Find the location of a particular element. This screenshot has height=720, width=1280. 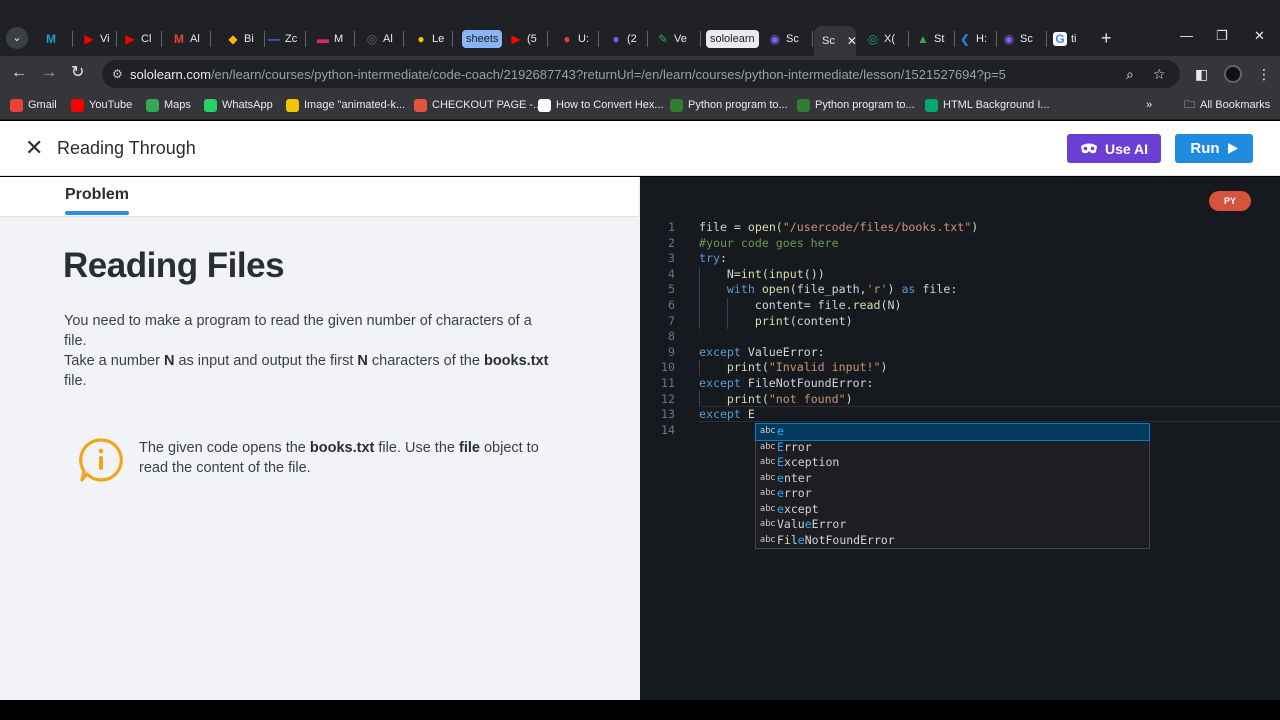

browser-tab: ● U: is located at coordinates (576, 39).